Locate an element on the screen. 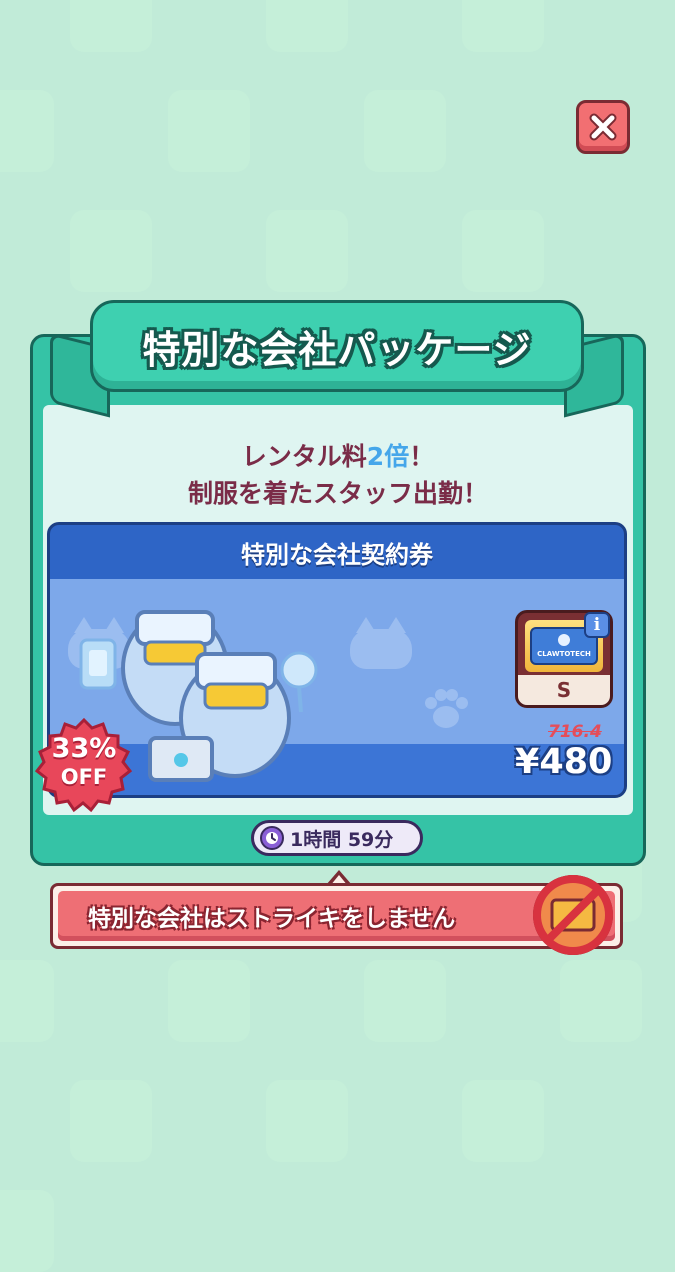  clock-icon is located at coordinates (272, 838).